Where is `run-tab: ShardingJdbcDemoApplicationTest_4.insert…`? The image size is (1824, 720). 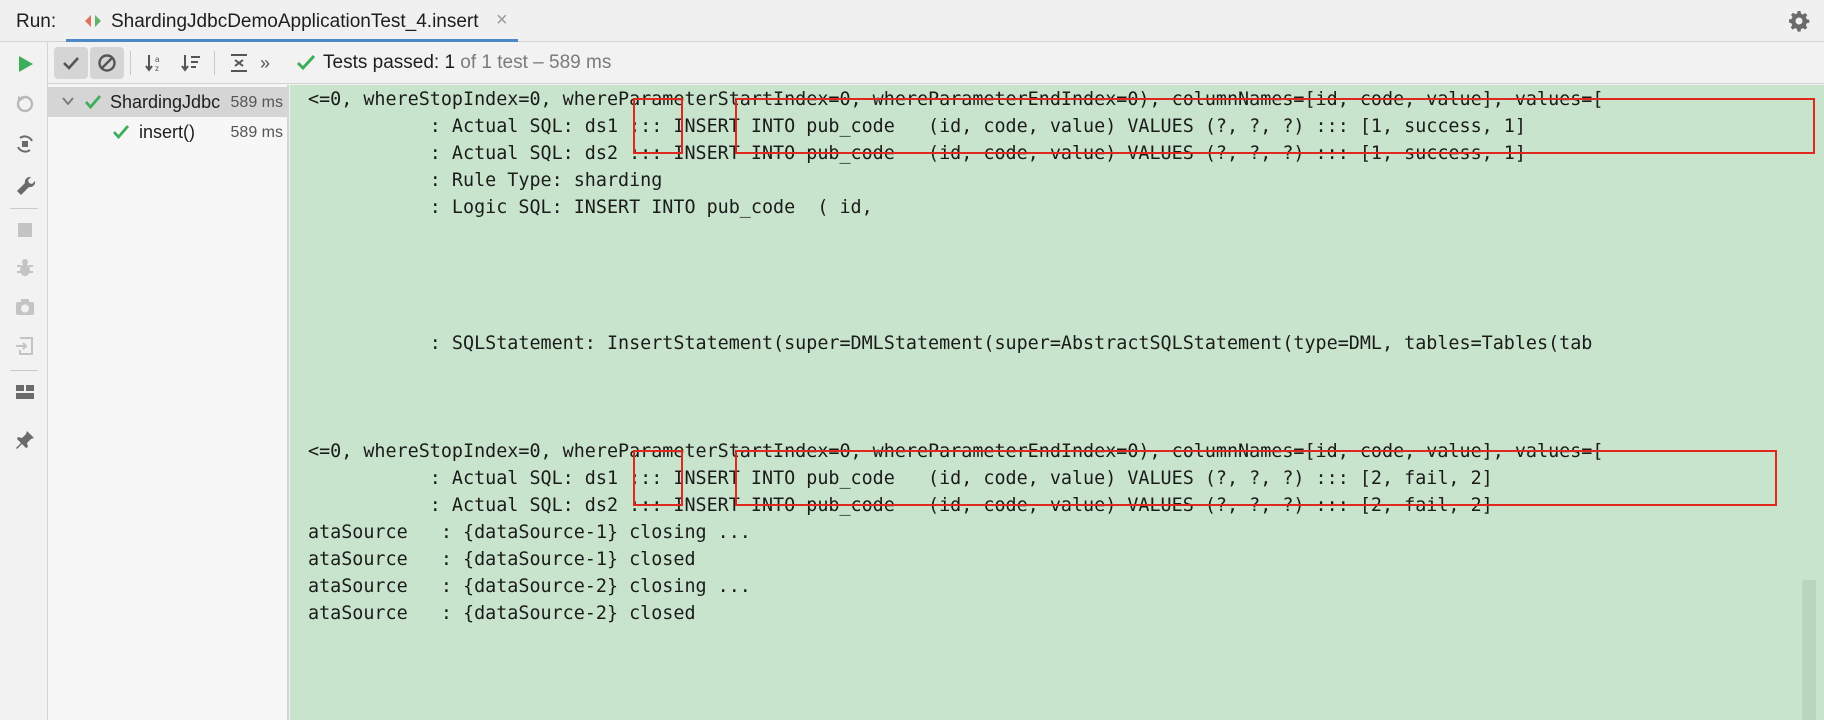
run-tab: ShardingJdbcDemoApplicationTest_4.insert… is located at coordinates (292, 21).